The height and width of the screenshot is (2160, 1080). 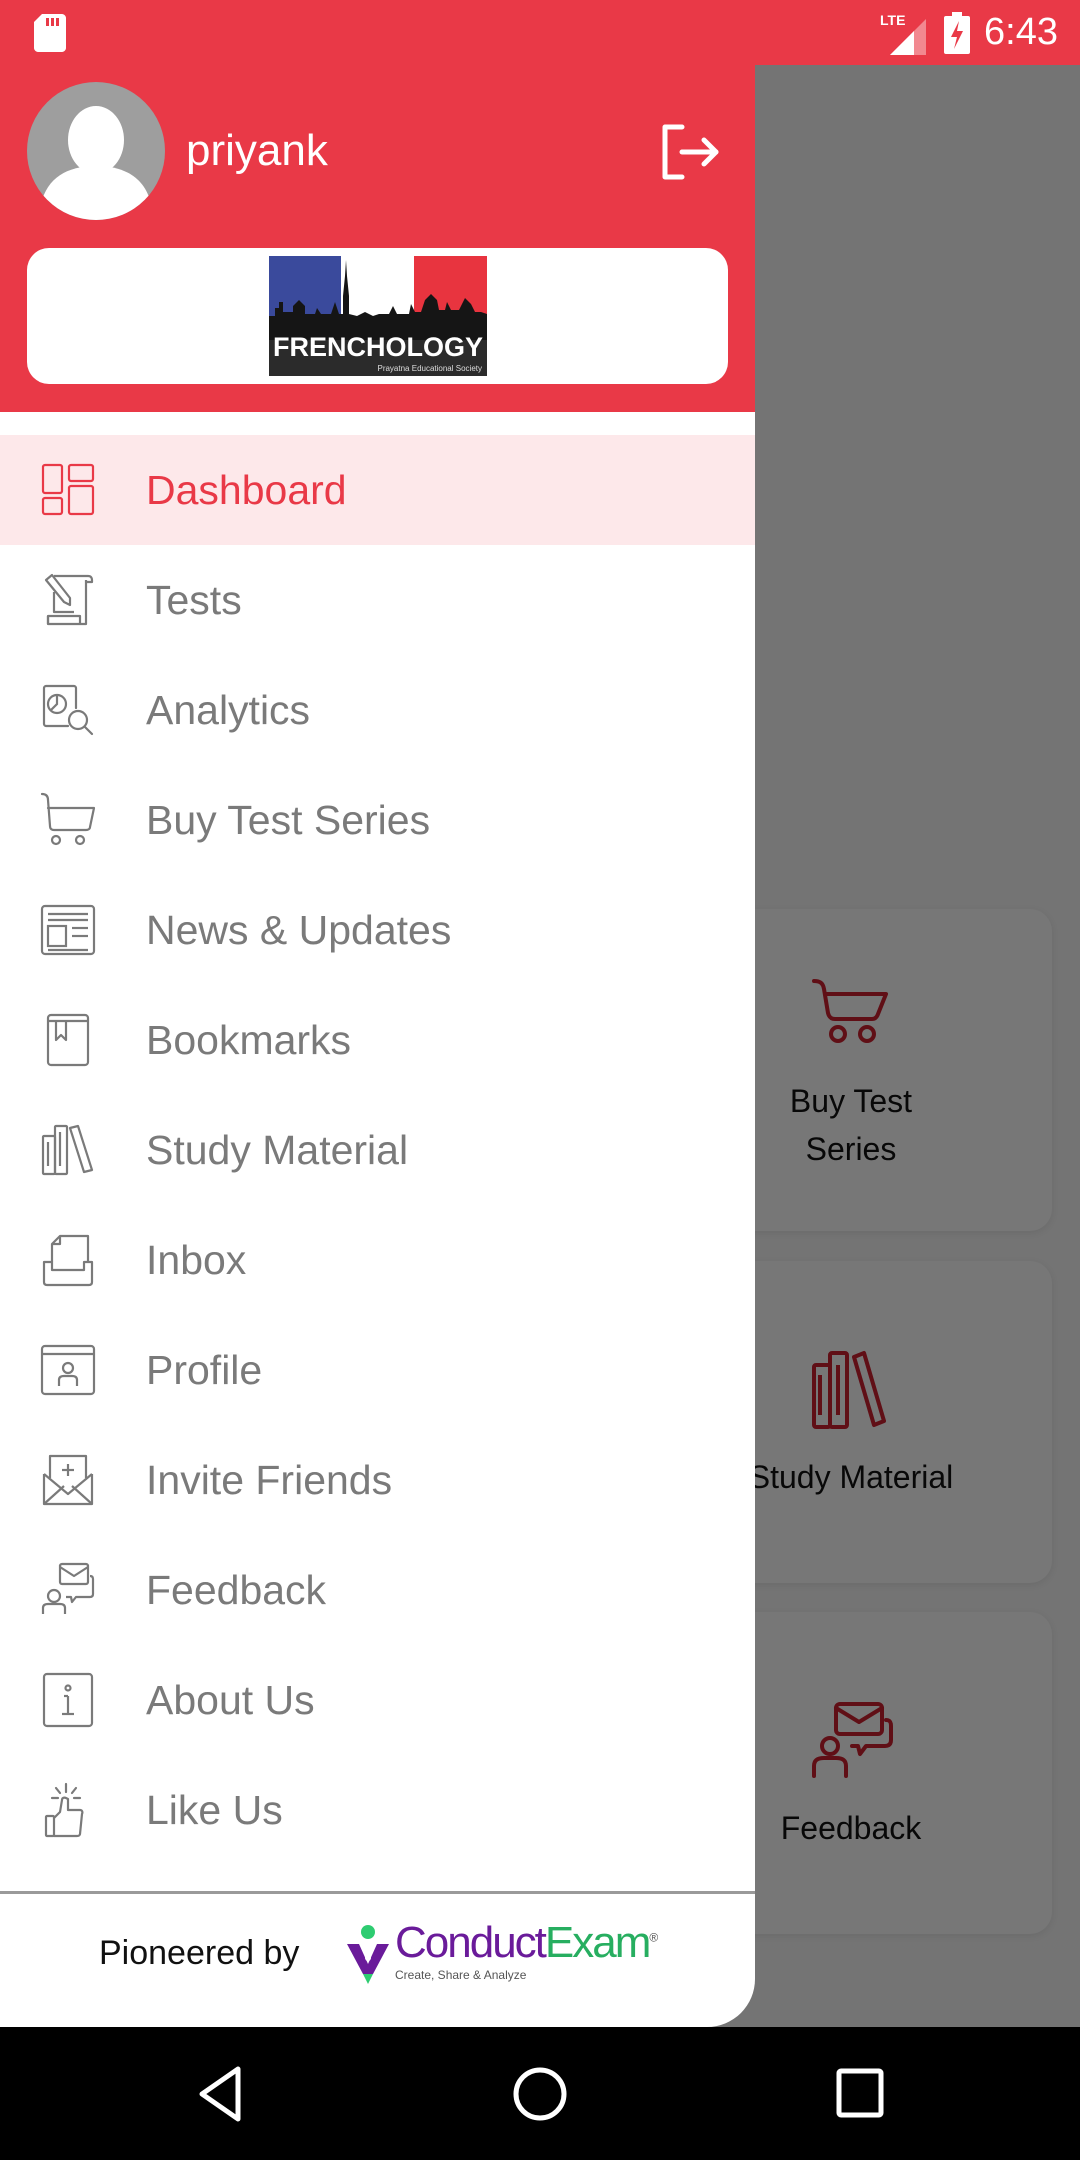 I want to click on menu-label: Buy Test Series, so click(x=288, y=820).